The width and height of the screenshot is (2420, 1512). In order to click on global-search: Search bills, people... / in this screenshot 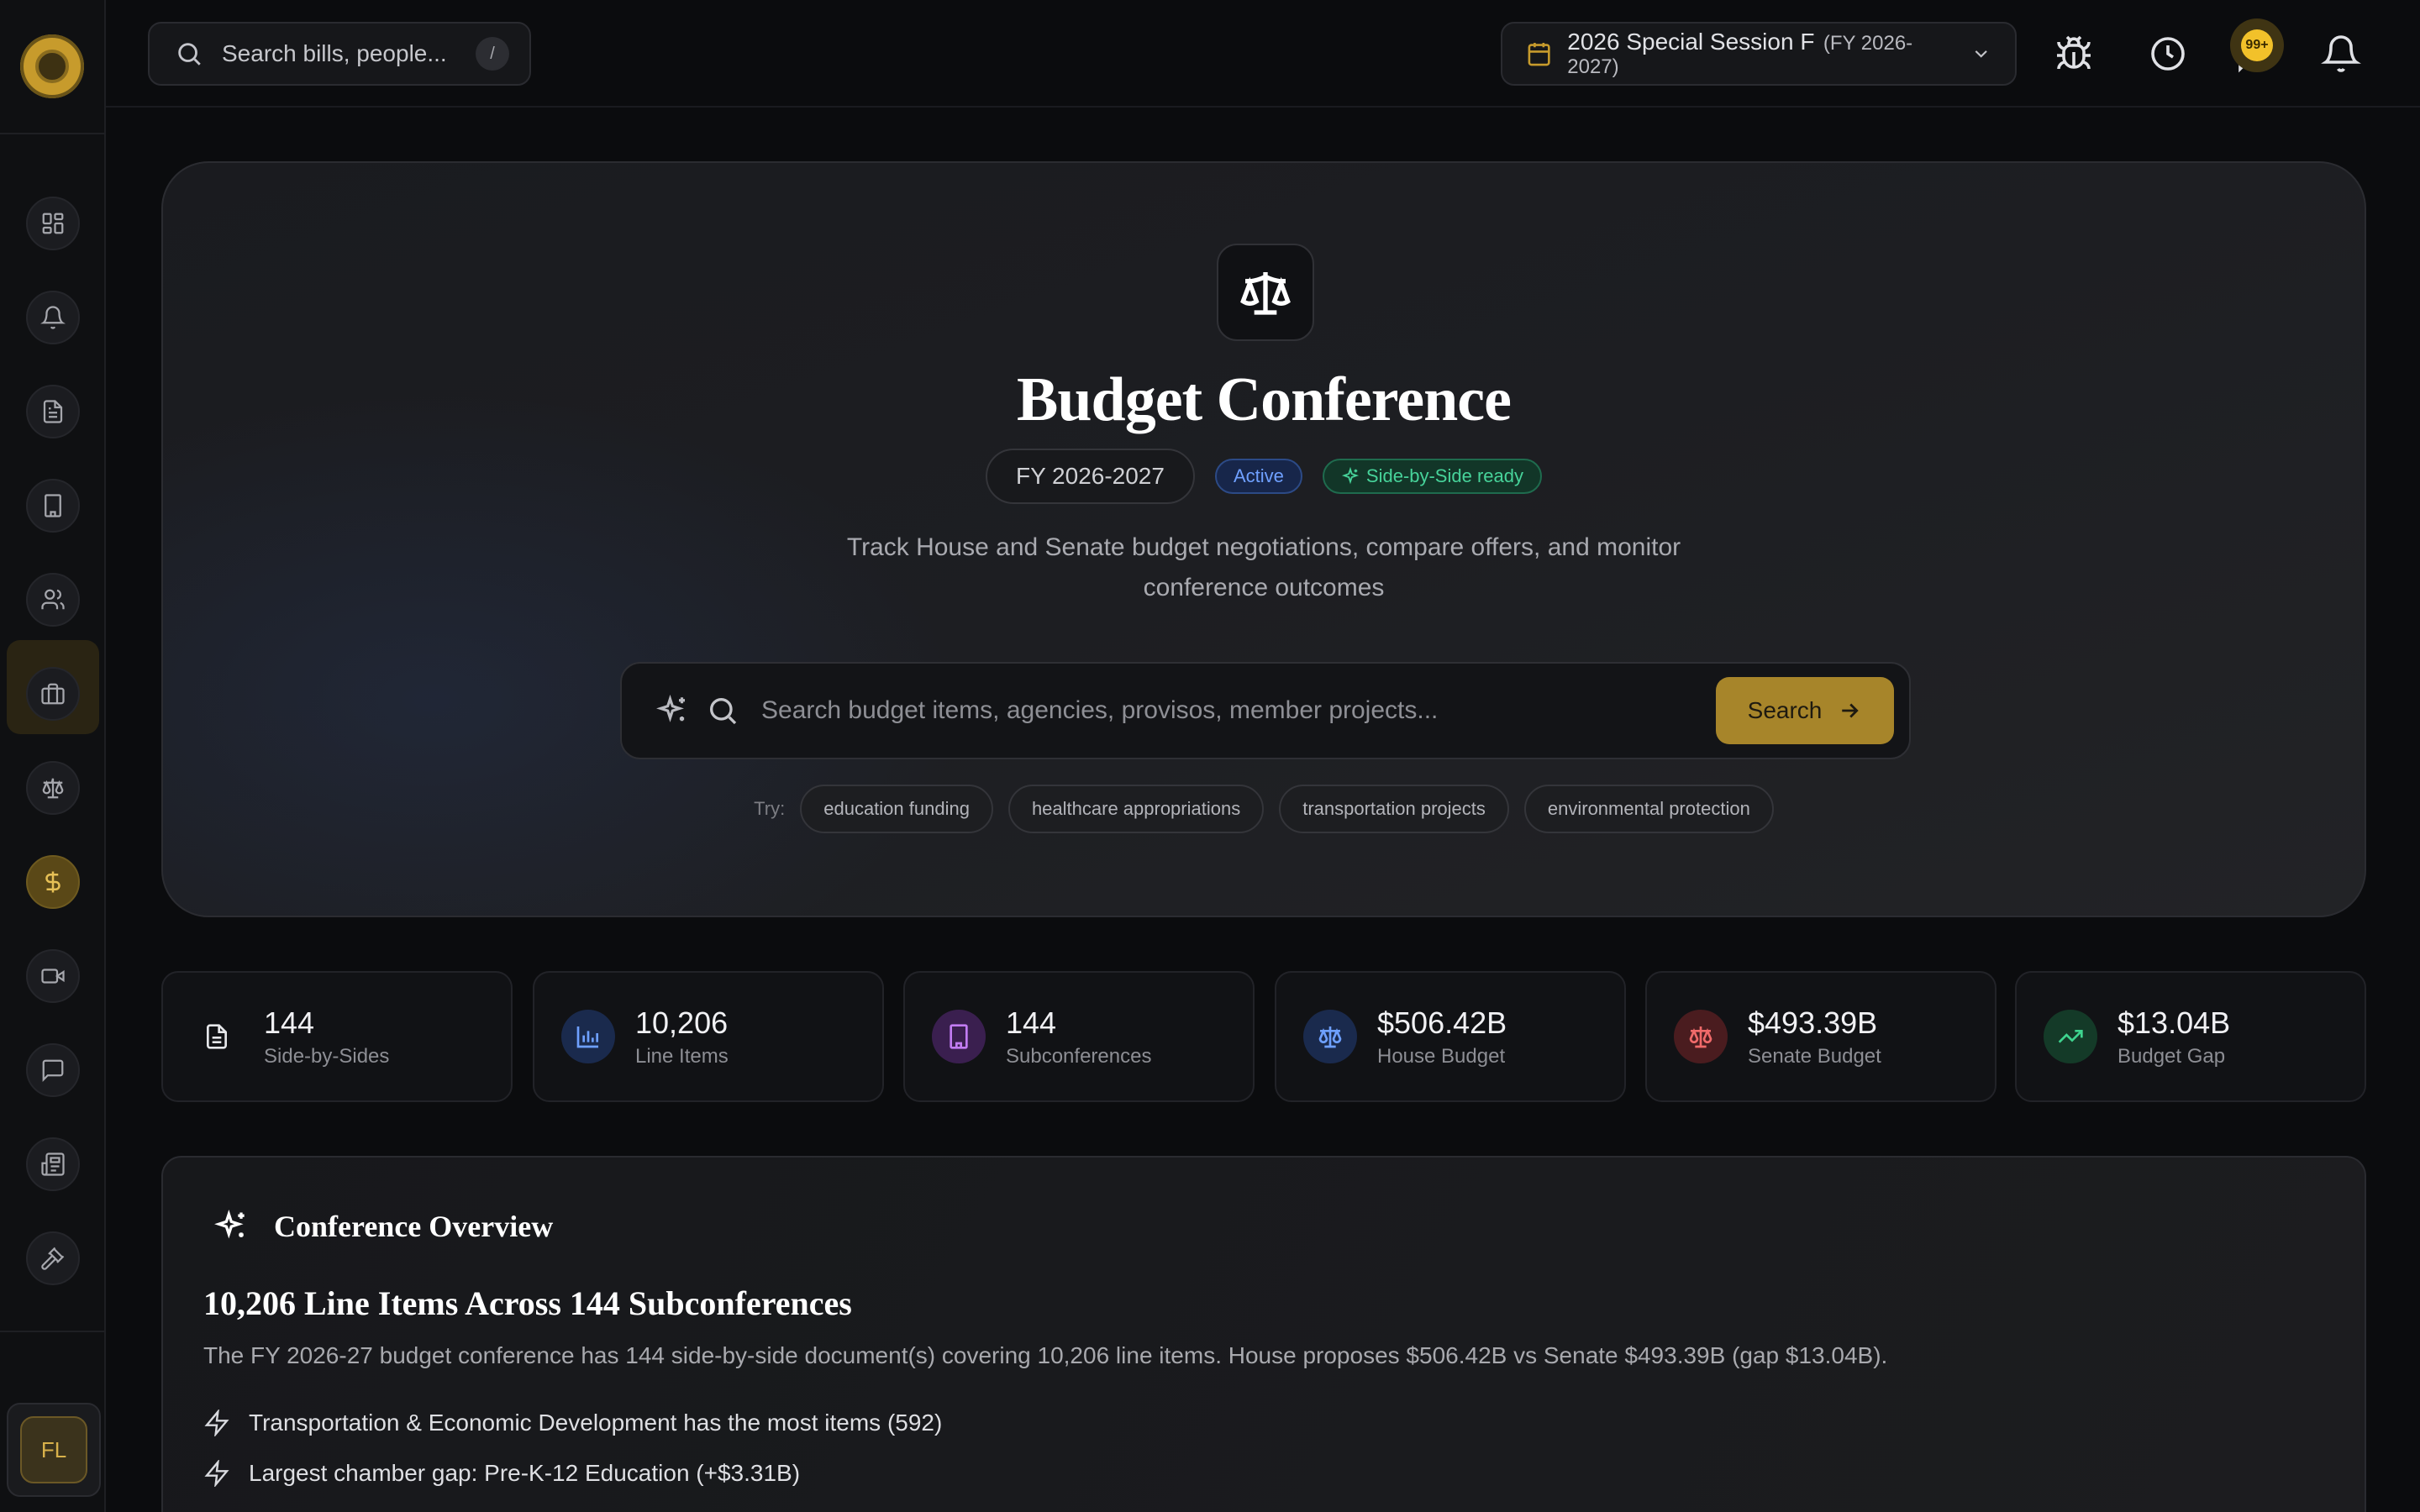, I will do `click(339, 54)`.